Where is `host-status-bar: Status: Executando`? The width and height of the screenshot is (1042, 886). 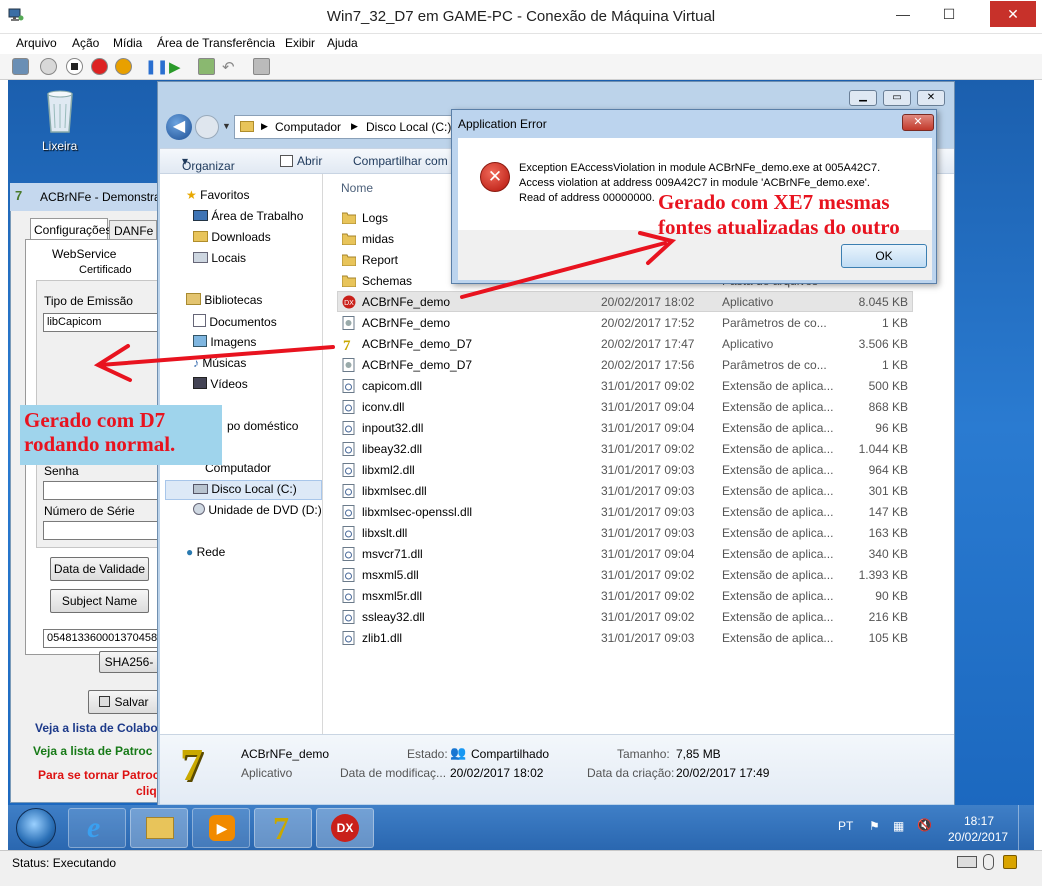 host-status-bar: Status: Executando is located at coordinates (521, 868).